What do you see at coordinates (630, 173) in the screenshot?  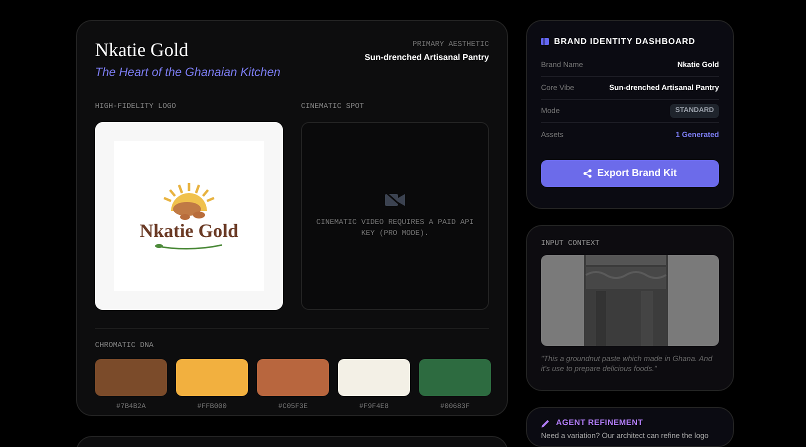 I see `export-button: Export Brand Kit` at bounding box center [630, 173].